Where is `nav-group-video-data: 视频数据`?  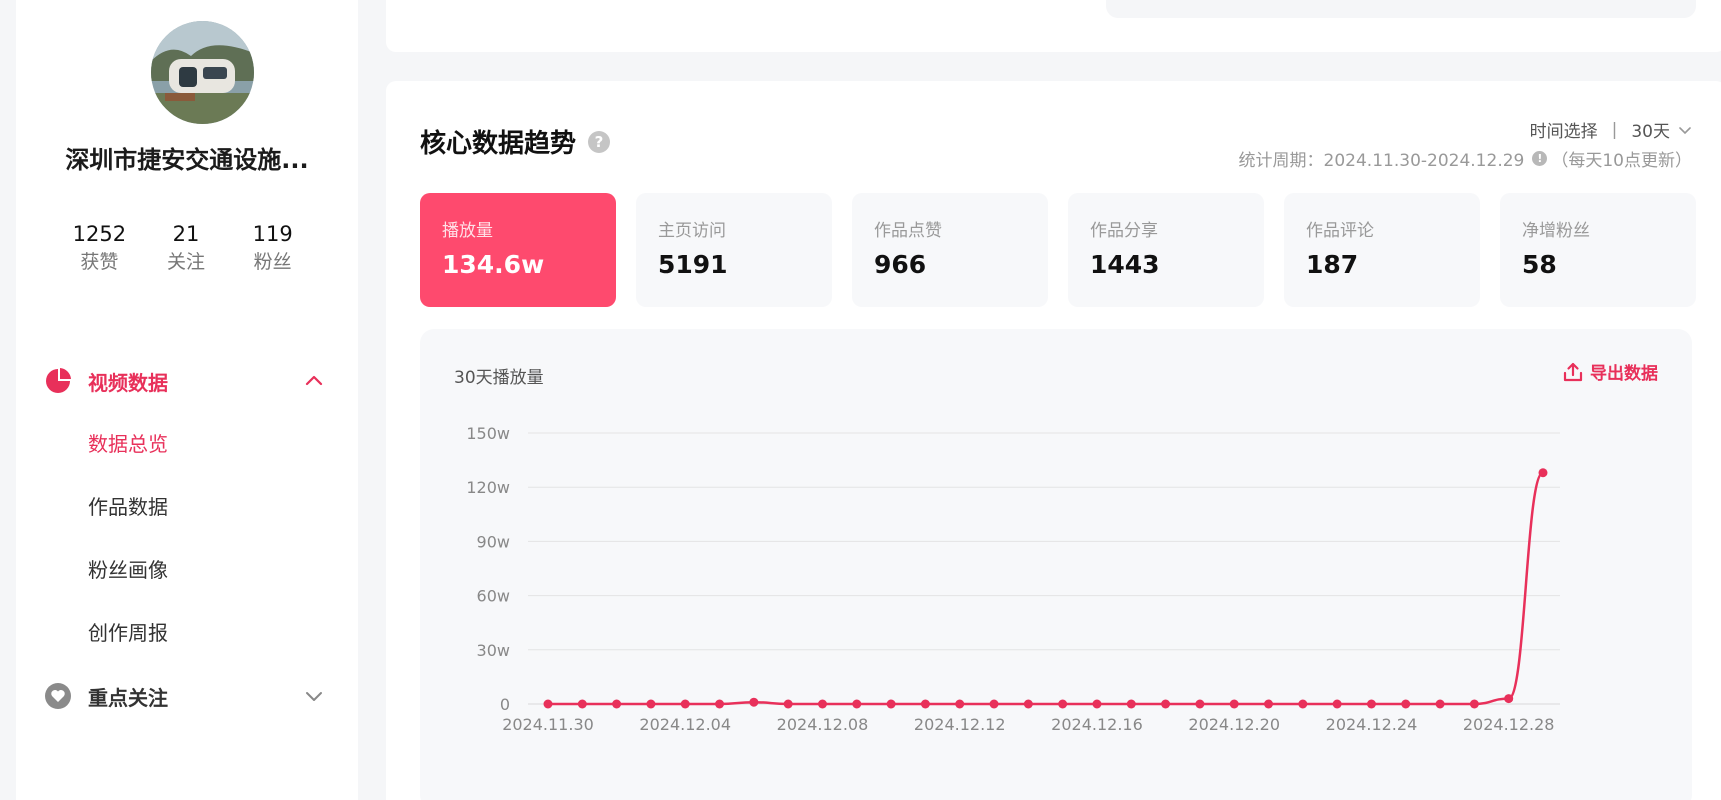 nav-group-video-data: 视频数据 is located at coordinates (187, 381).